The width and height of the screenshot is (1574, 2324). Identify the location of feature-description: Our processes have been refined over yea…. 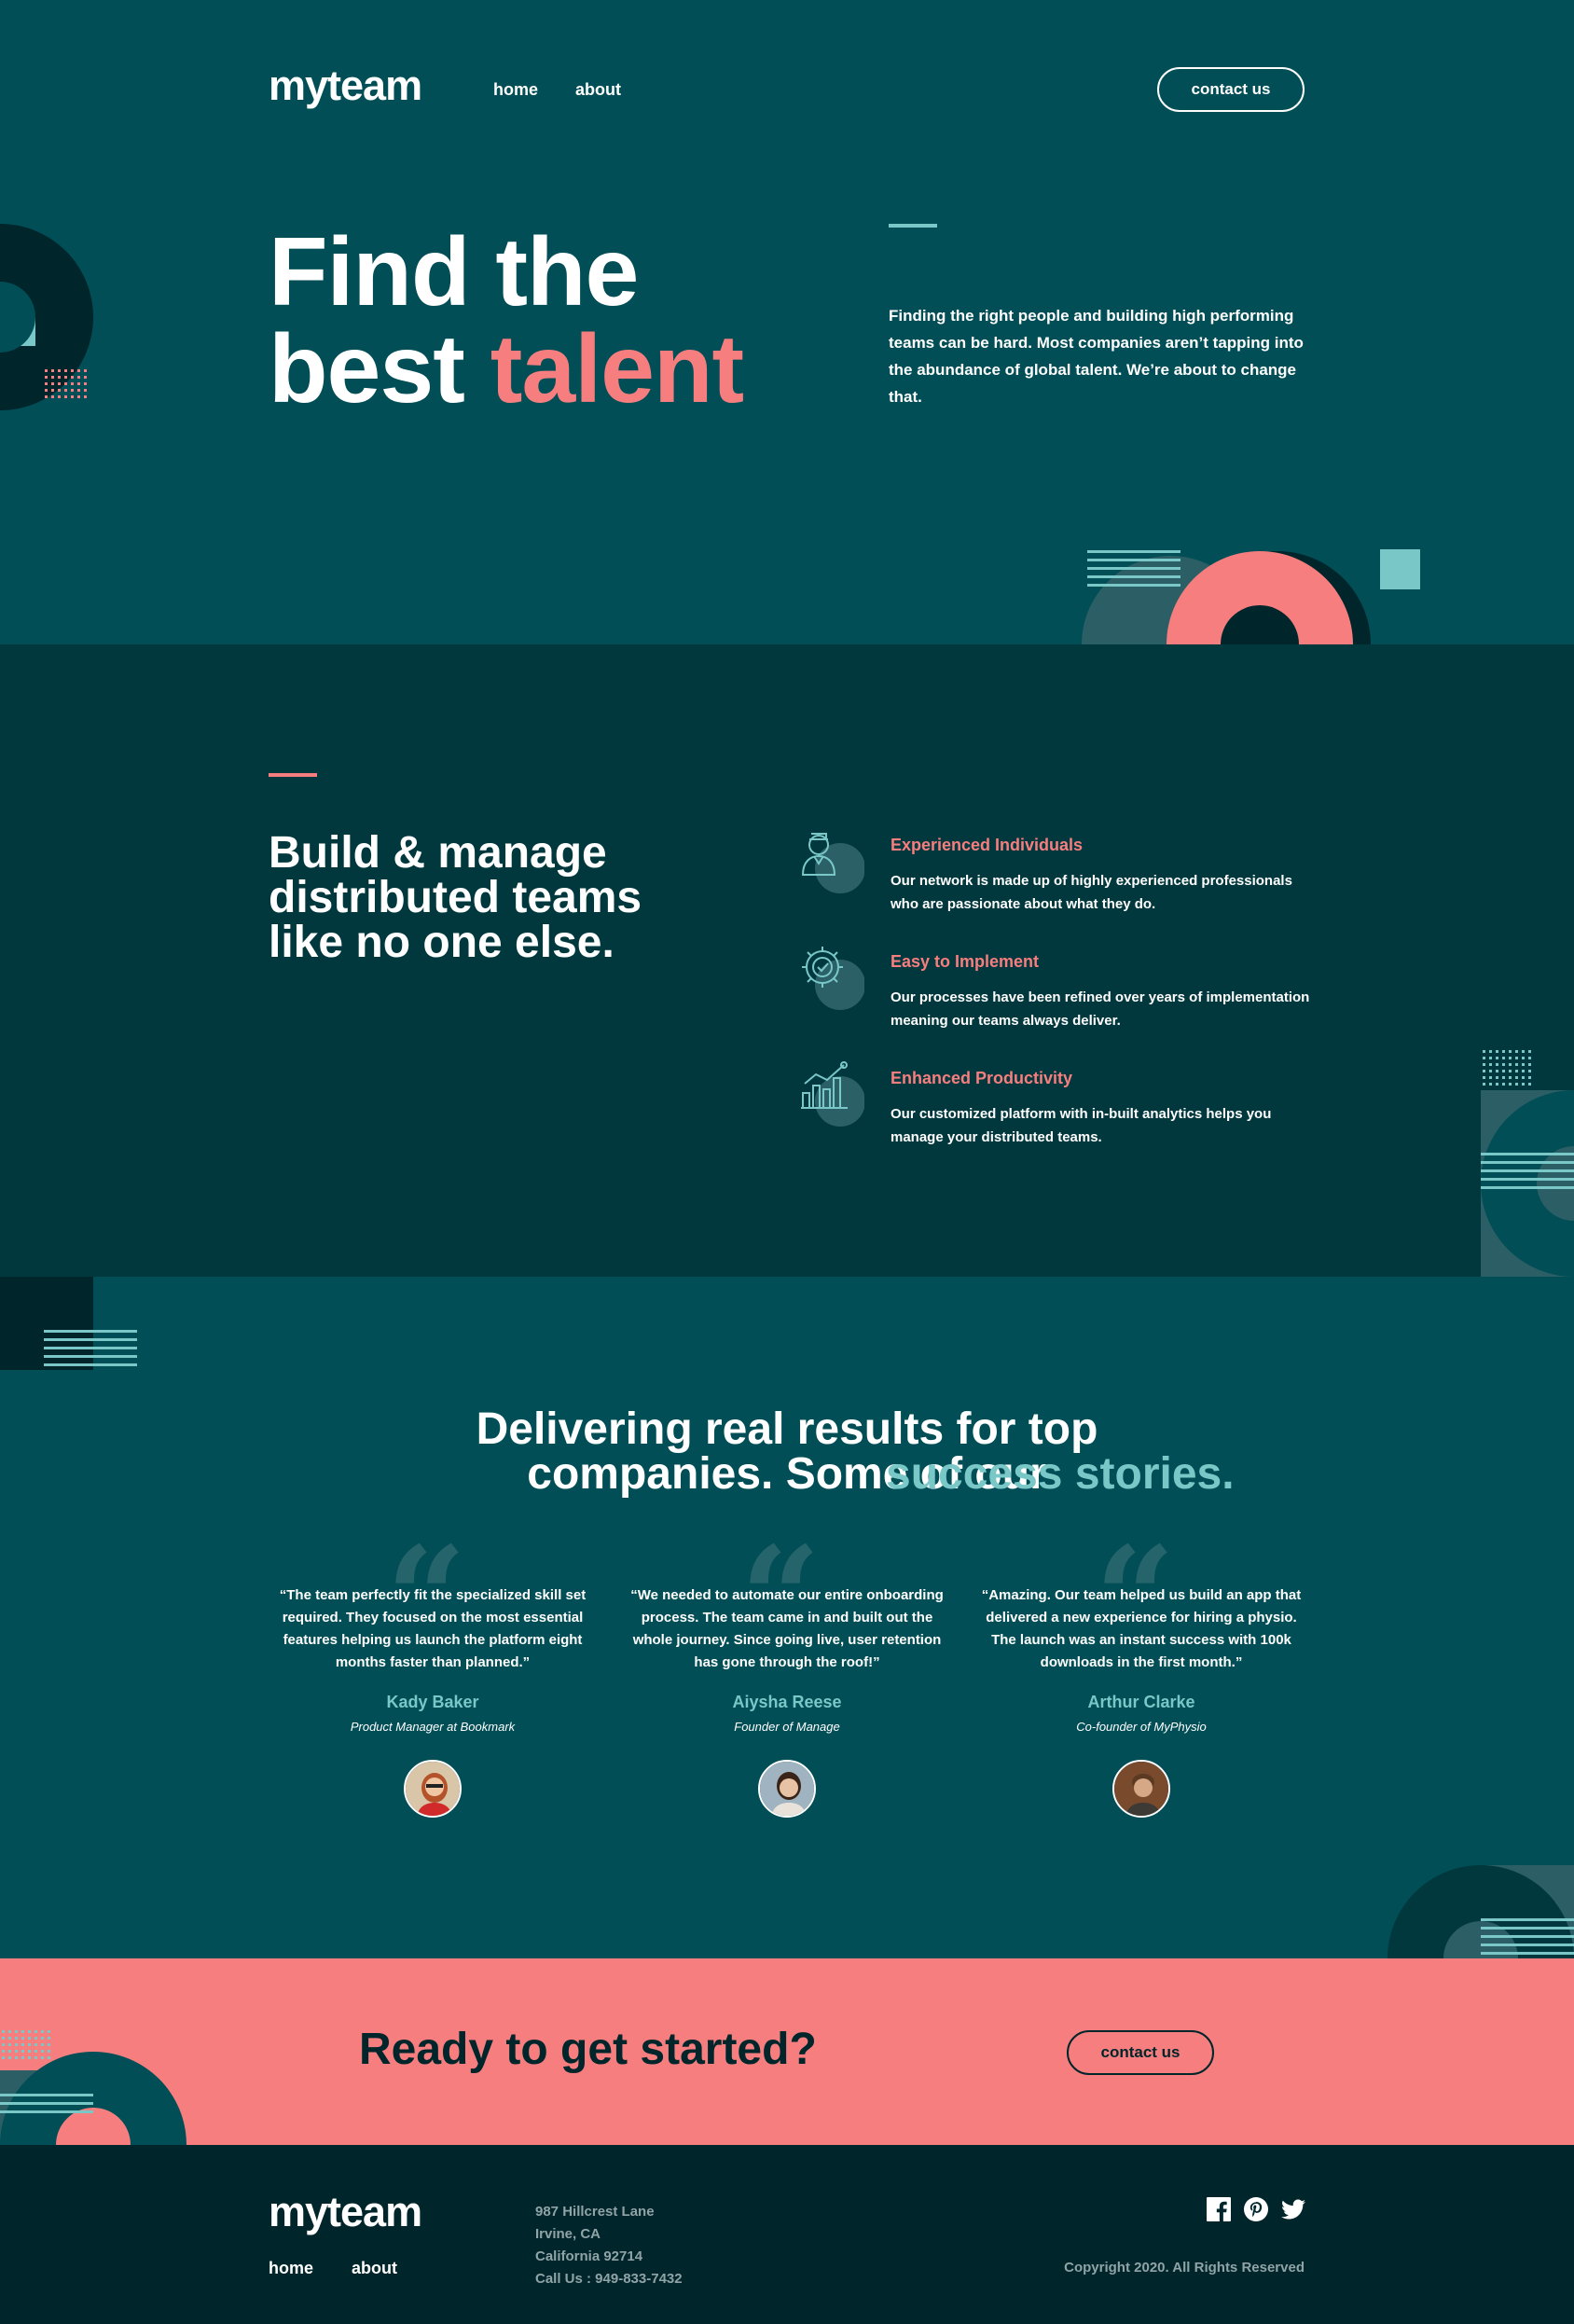
(1101, 1009).